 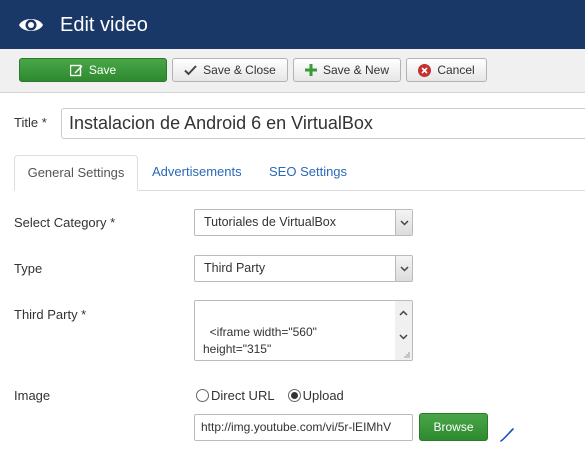 I want to click on textarea-scrollbar, so click(x=403, y=330).